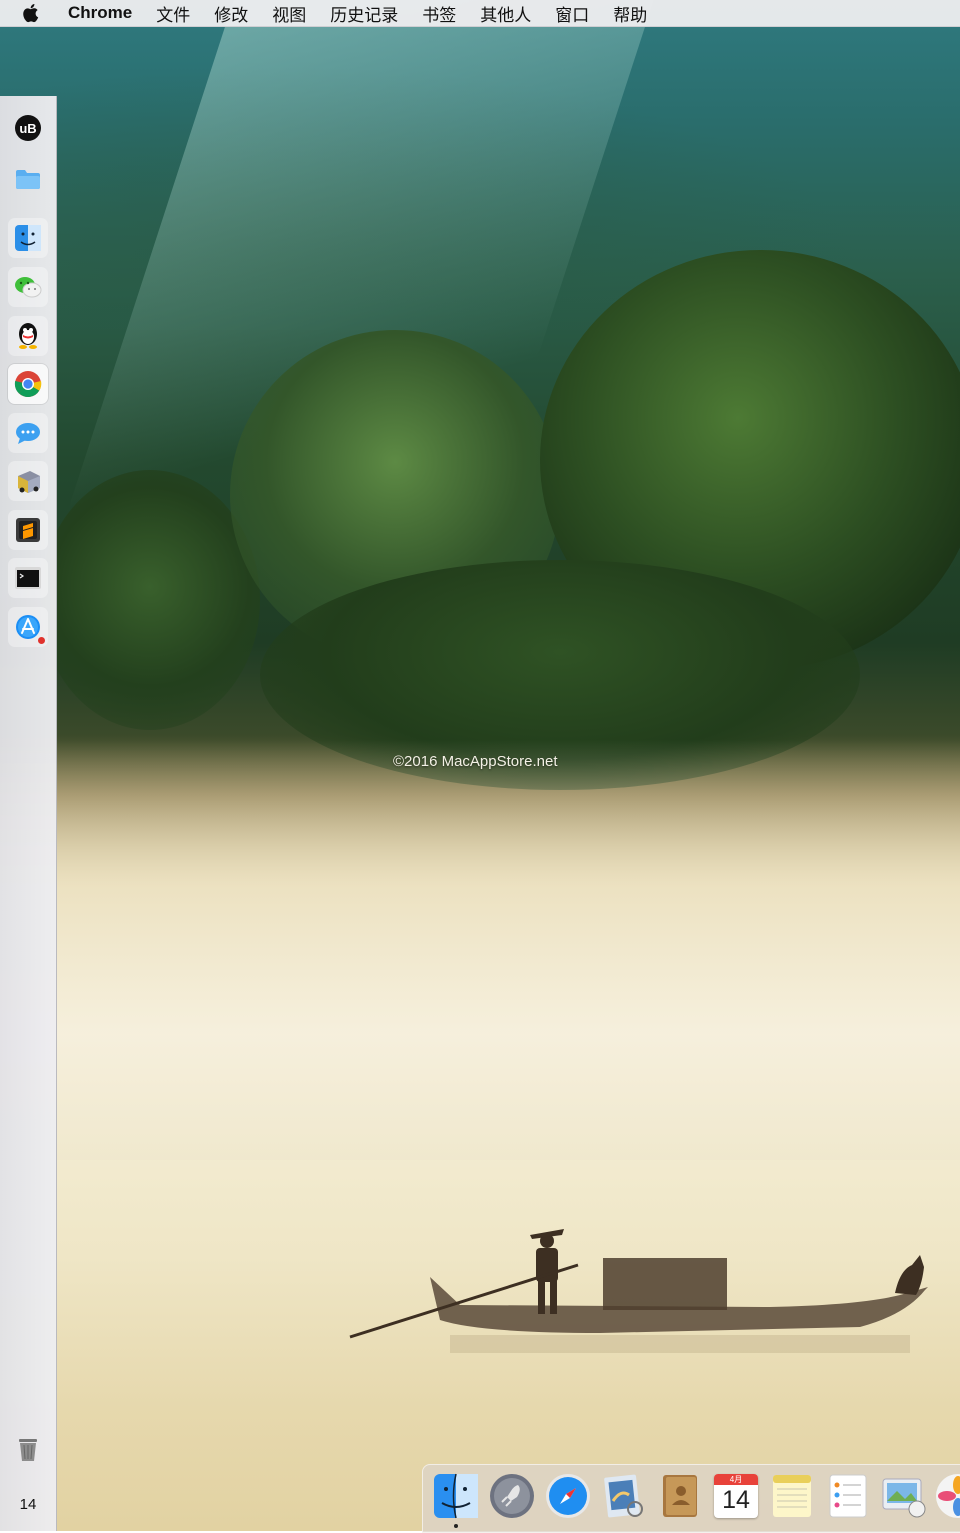 This screenshot has width=960, height=1533. What do you see at coordinates (572, 13) in the screenshot?
I see `menu-window: 窗口` at bounding box center [572, 13].